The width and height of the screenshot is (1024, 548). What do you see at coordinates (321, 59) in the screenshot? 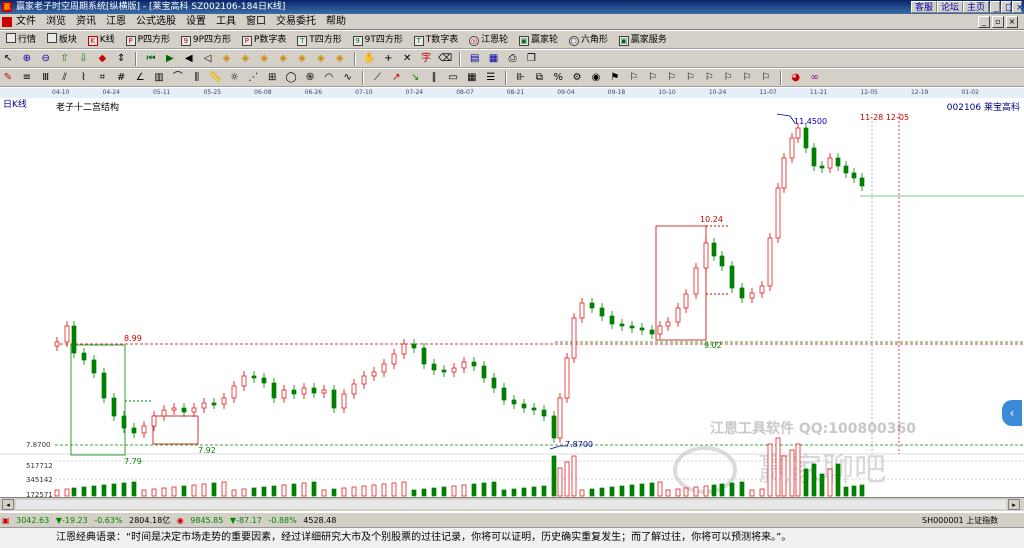
I see `marker-f-icon: ◈` at bounding box center [321, 59].